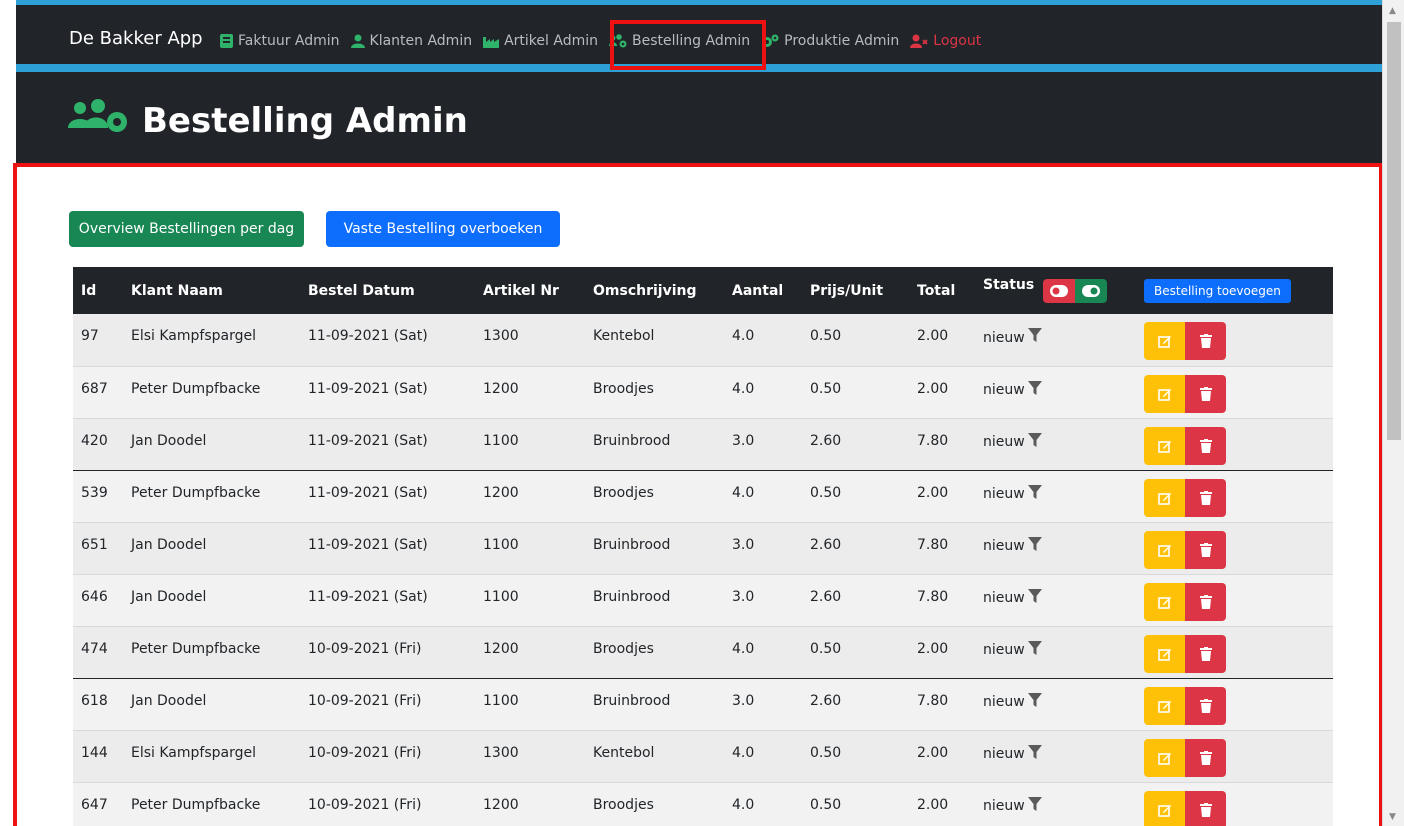 Image resolution: width=1404 pixels, height=826 pixels. Describe the element at coordinates (847, 290) in the screenshot. I see `column-header-prijs: Prijs/Unit` at that location.